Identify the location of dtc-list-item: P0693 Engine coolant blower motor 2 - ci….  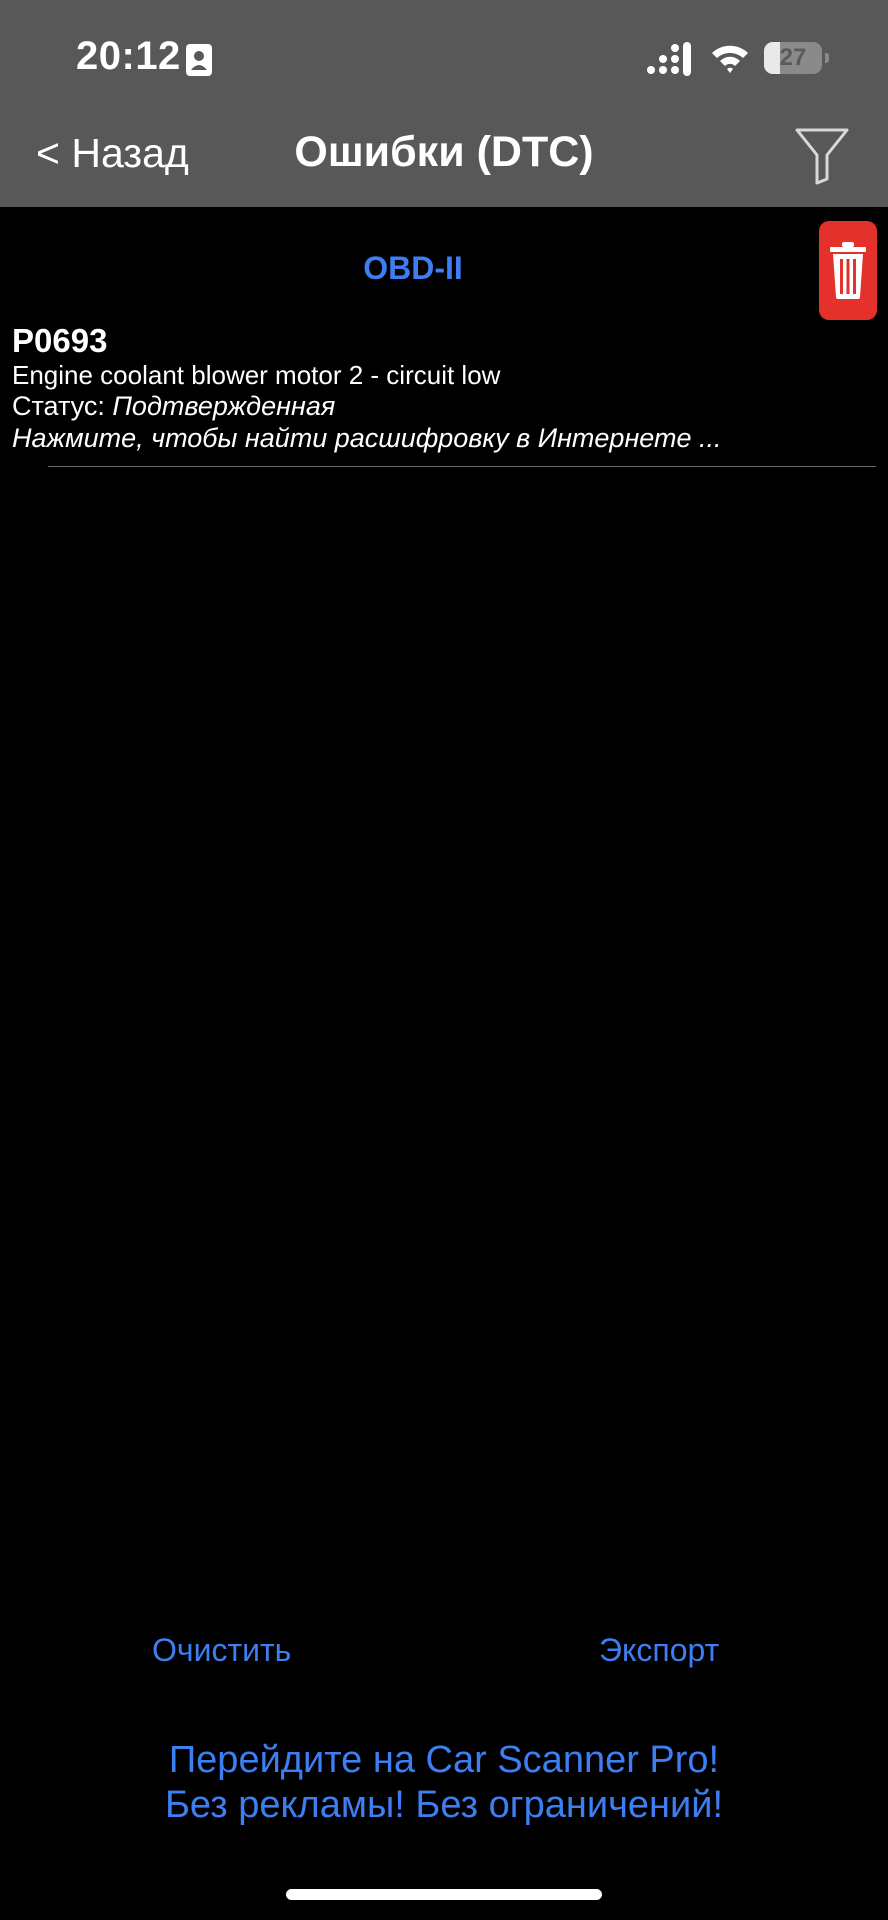
(438, 393).